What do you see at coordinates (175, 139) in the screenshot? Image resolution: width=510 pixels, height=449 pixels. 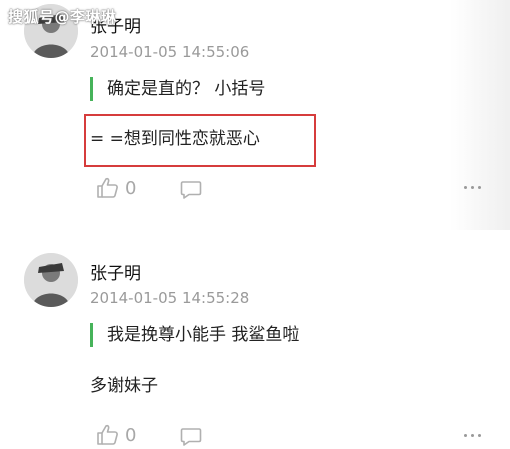 I see `reply-text: = =想到同性恋就恶心` at bounding box center [175, 139].